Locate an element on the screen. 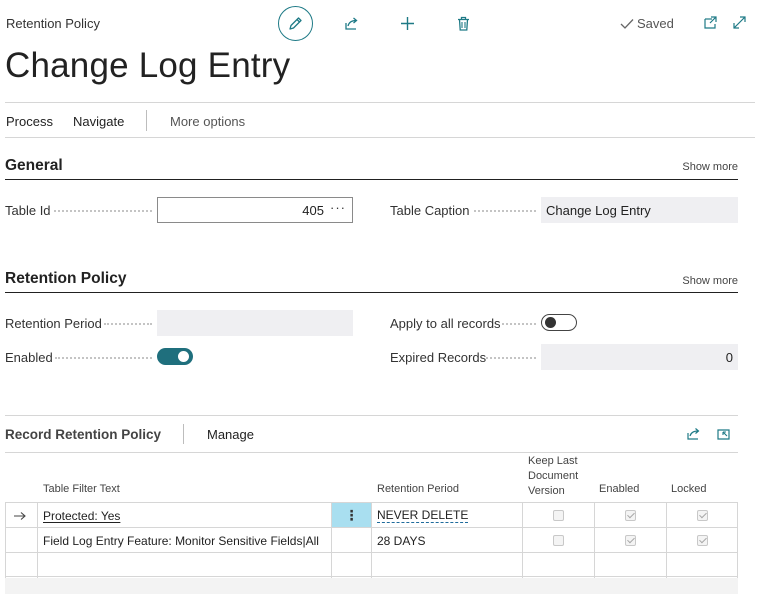 Image resolution: width=761 pixels, height=600 pixels. table-filter-text-link: Protected: Yes is located at coordinates (81, 516).